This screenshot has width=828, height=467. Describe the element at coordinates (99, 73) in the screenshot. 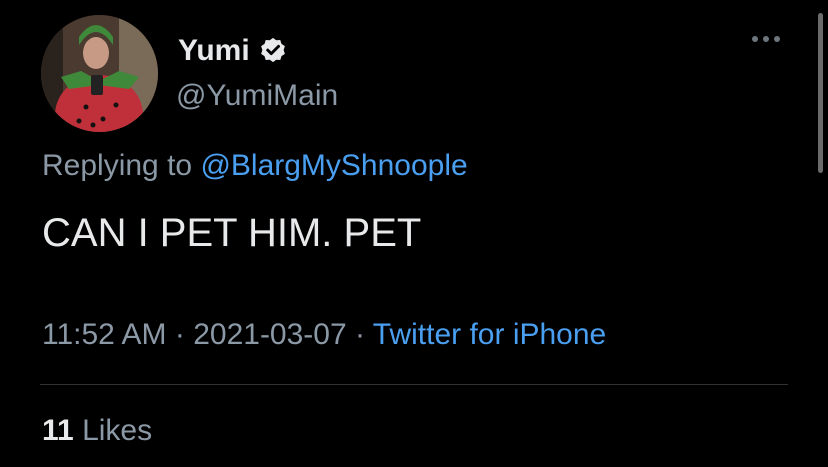

I see `avatar` at that location.